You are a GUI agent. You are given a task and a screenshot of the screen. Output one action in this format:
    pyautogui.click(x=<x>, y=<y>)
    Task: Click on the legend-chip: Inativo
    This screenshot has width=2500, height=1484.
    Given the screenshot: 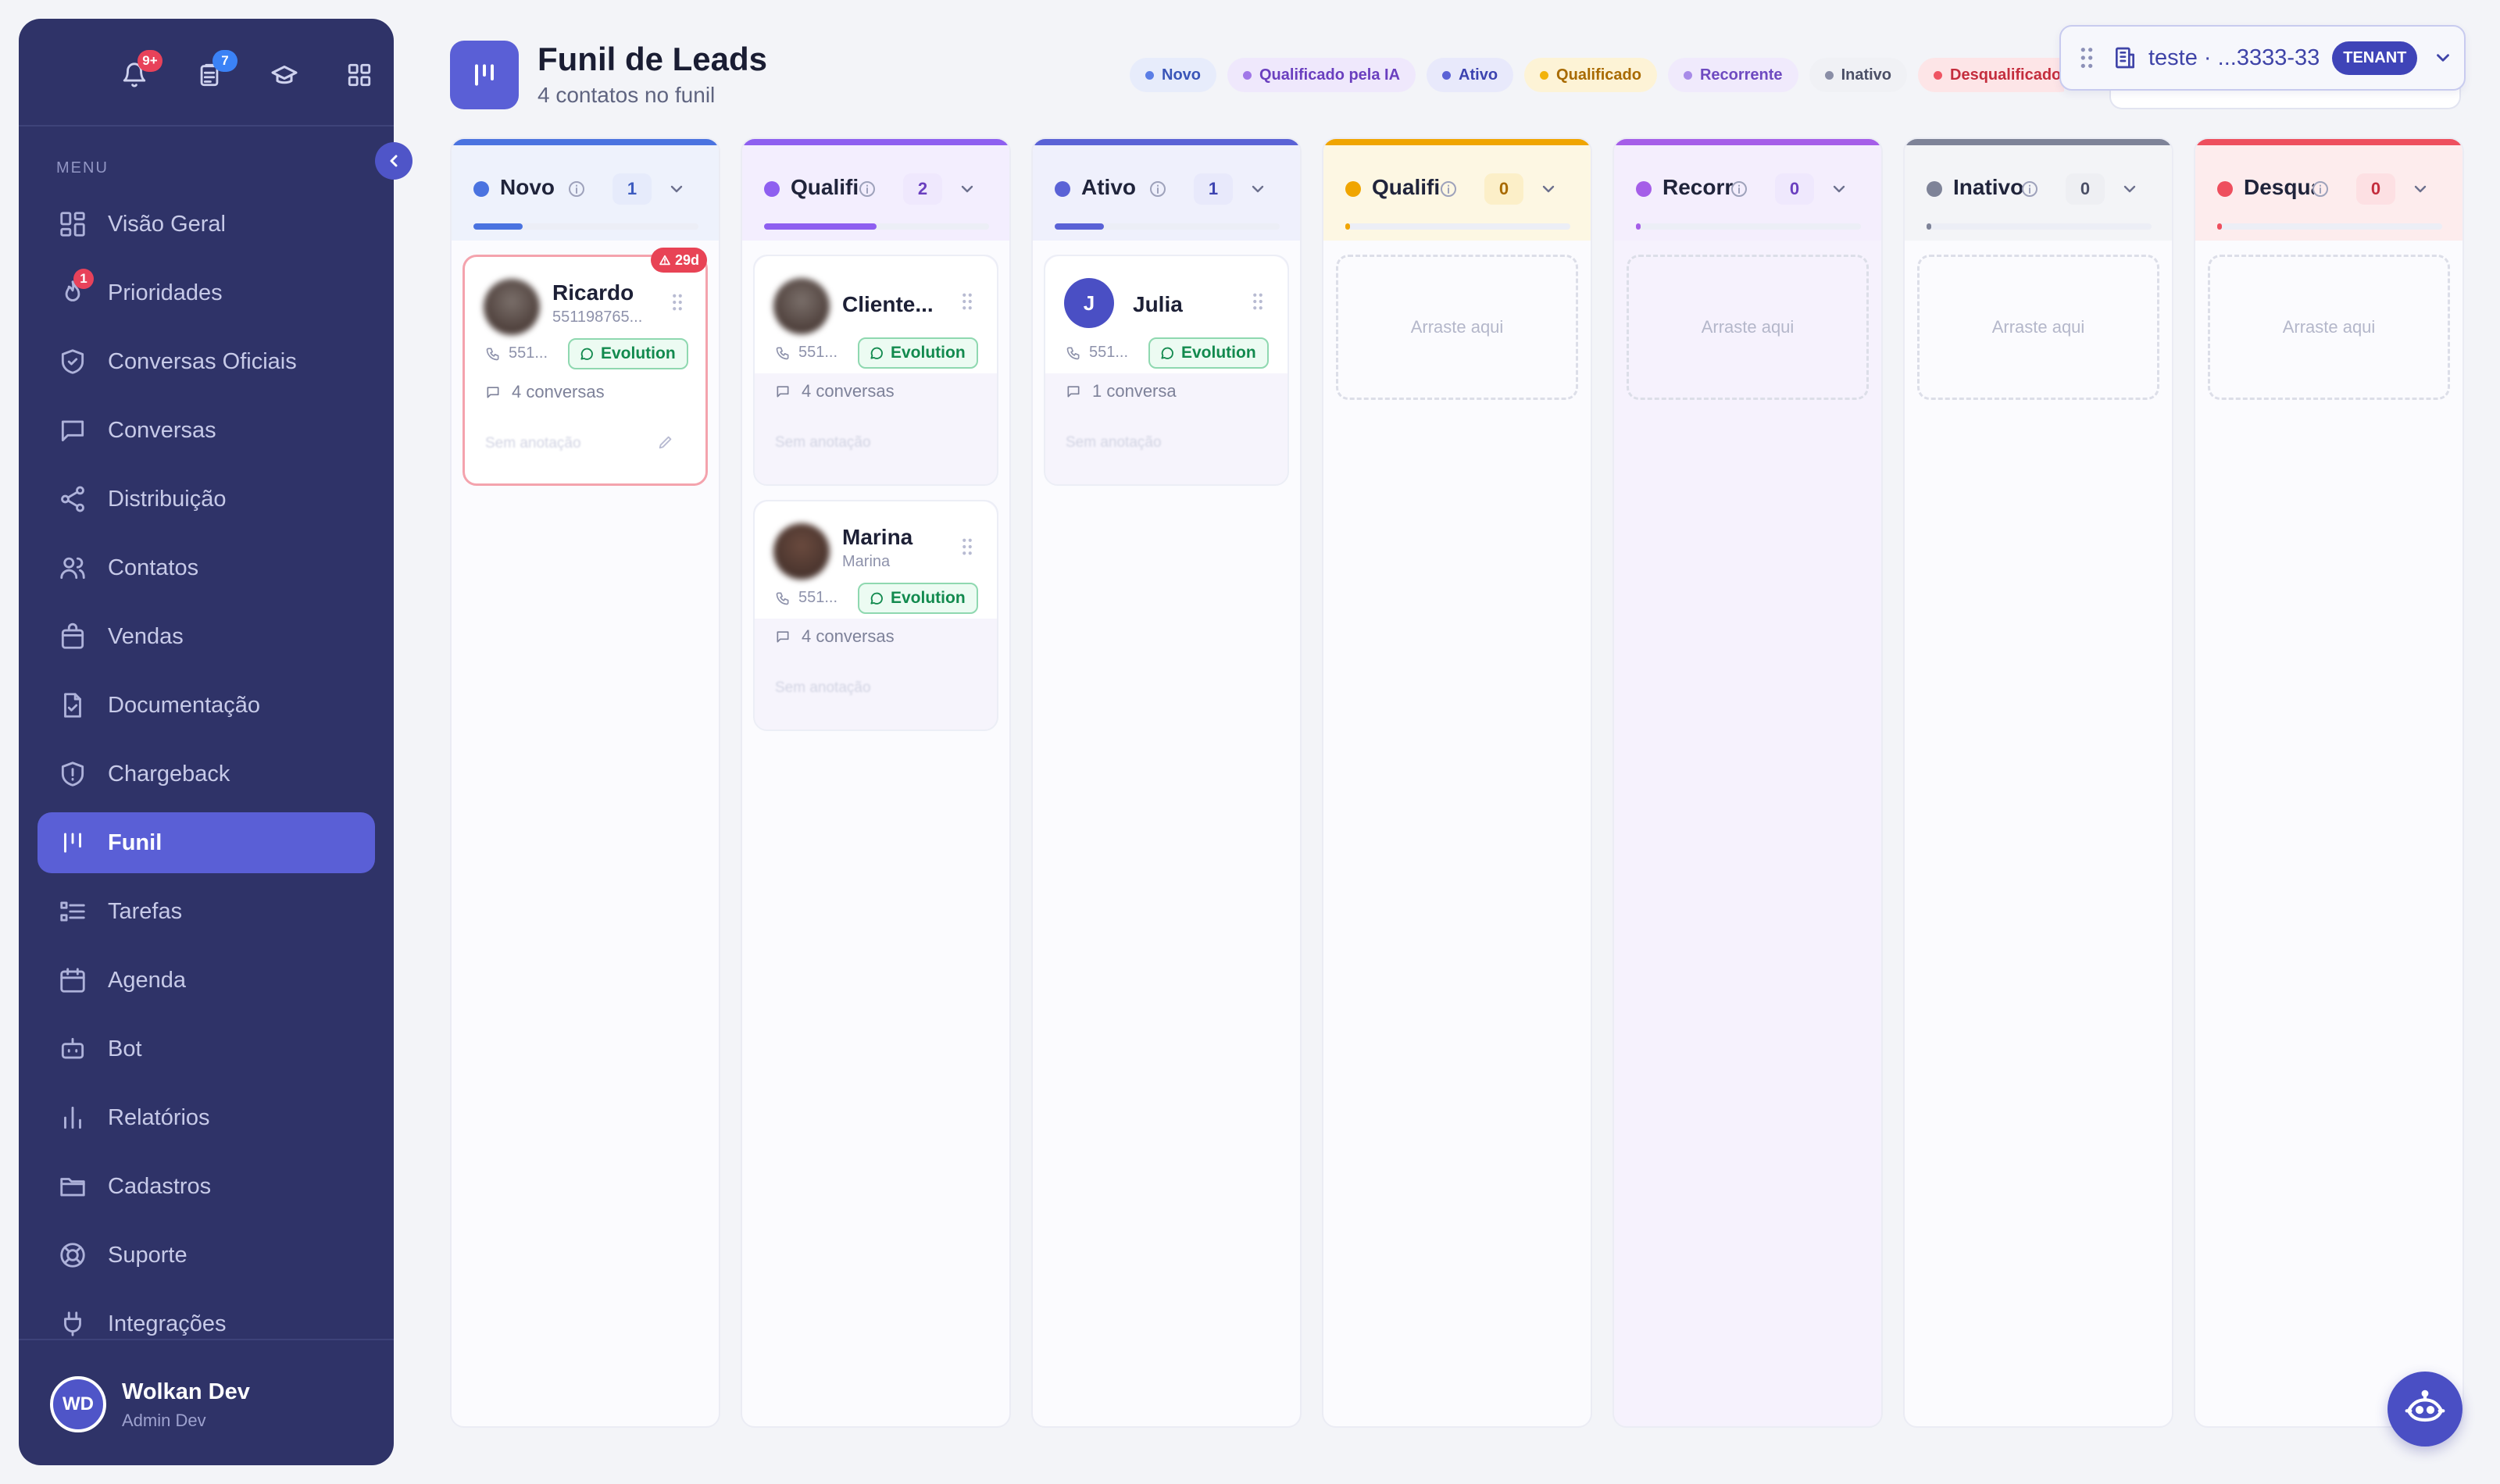 What is the action you would take?
    pyautogui.click(x=1858, y=75)
    